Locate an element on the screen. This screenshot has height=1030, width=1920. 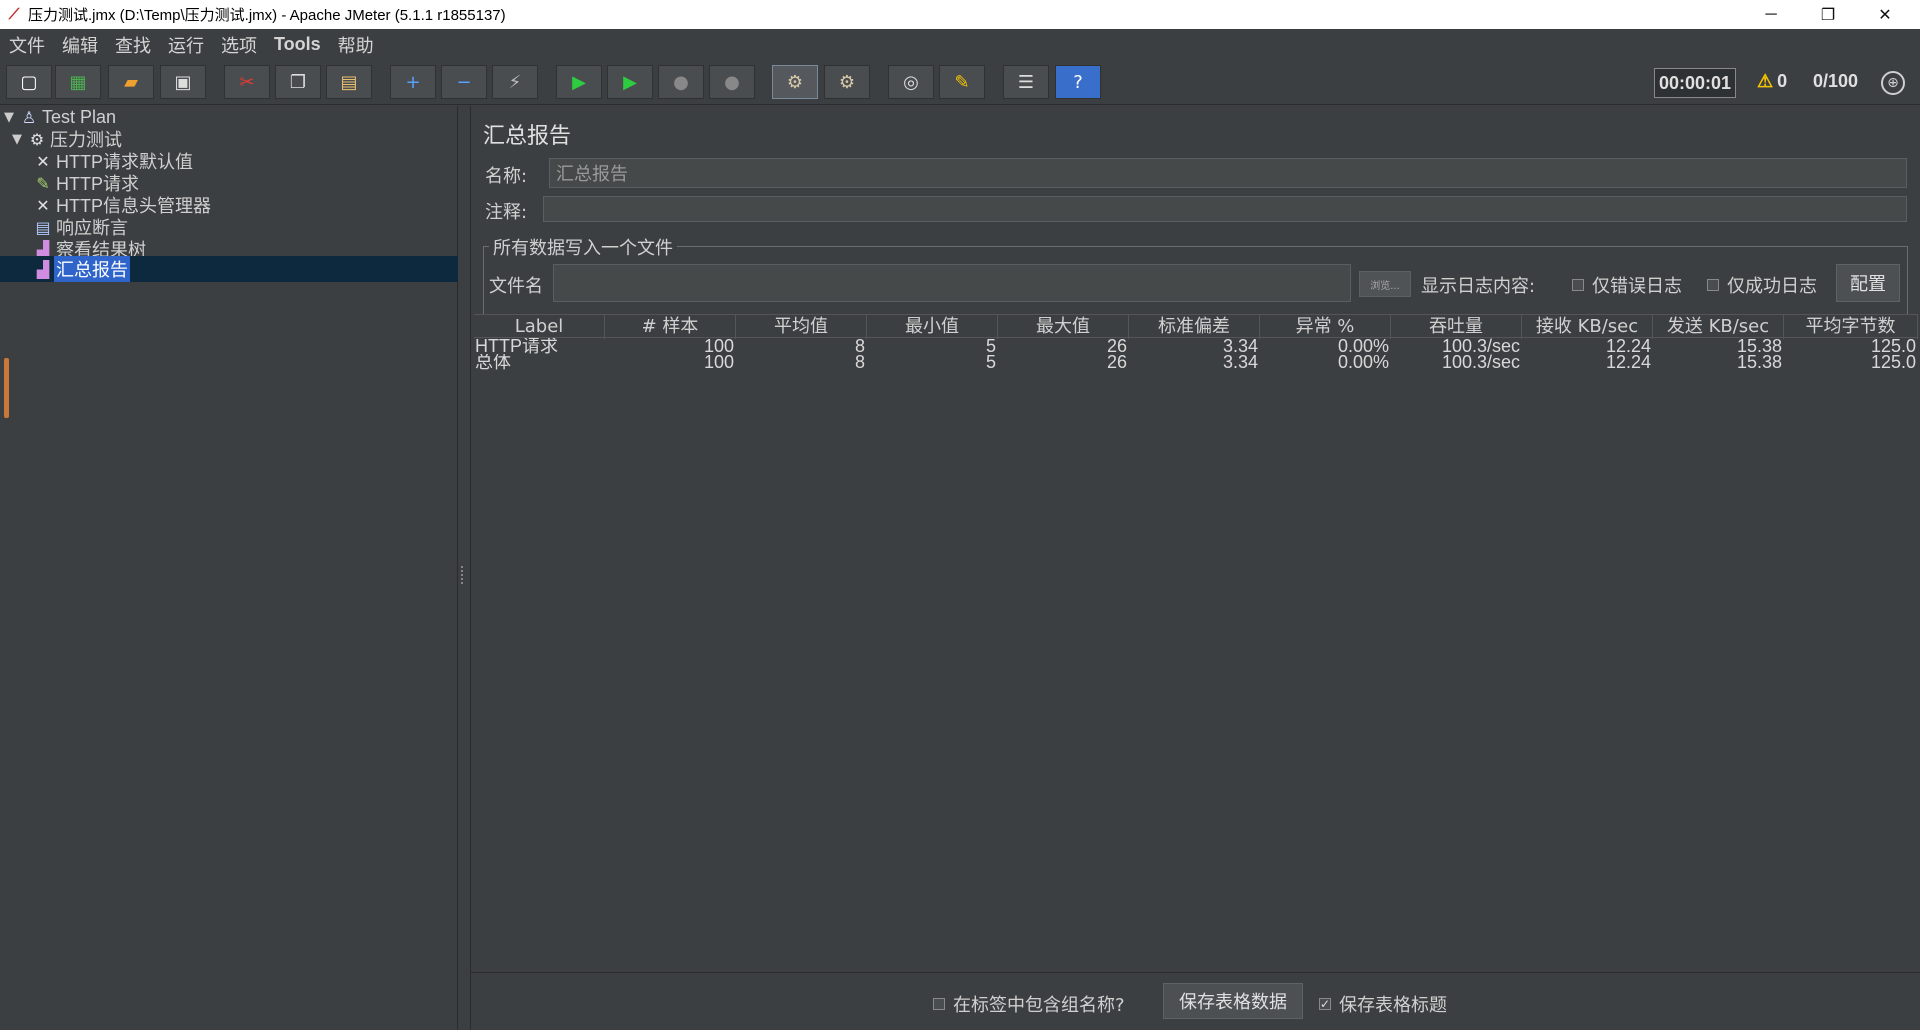
assertion-icon: ▤ is located at coordinates (43, 227).